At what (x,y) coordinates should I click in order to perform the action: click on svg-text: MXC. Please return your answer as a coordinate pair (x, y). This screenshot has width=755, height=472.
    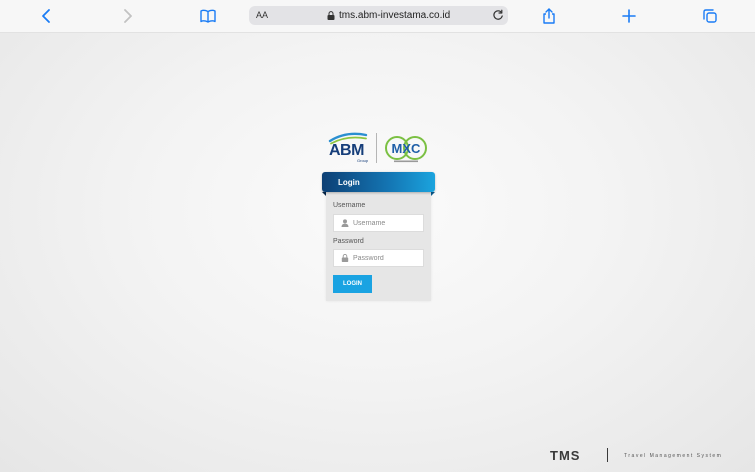
    Looking at the image, I should click on (407, 148).